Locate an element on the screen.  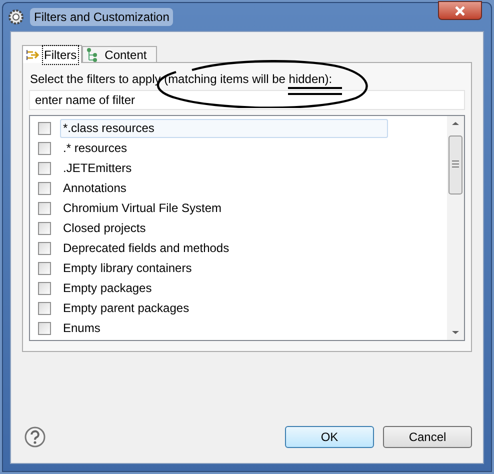
gear-icon is located at coordinates (16, 17).